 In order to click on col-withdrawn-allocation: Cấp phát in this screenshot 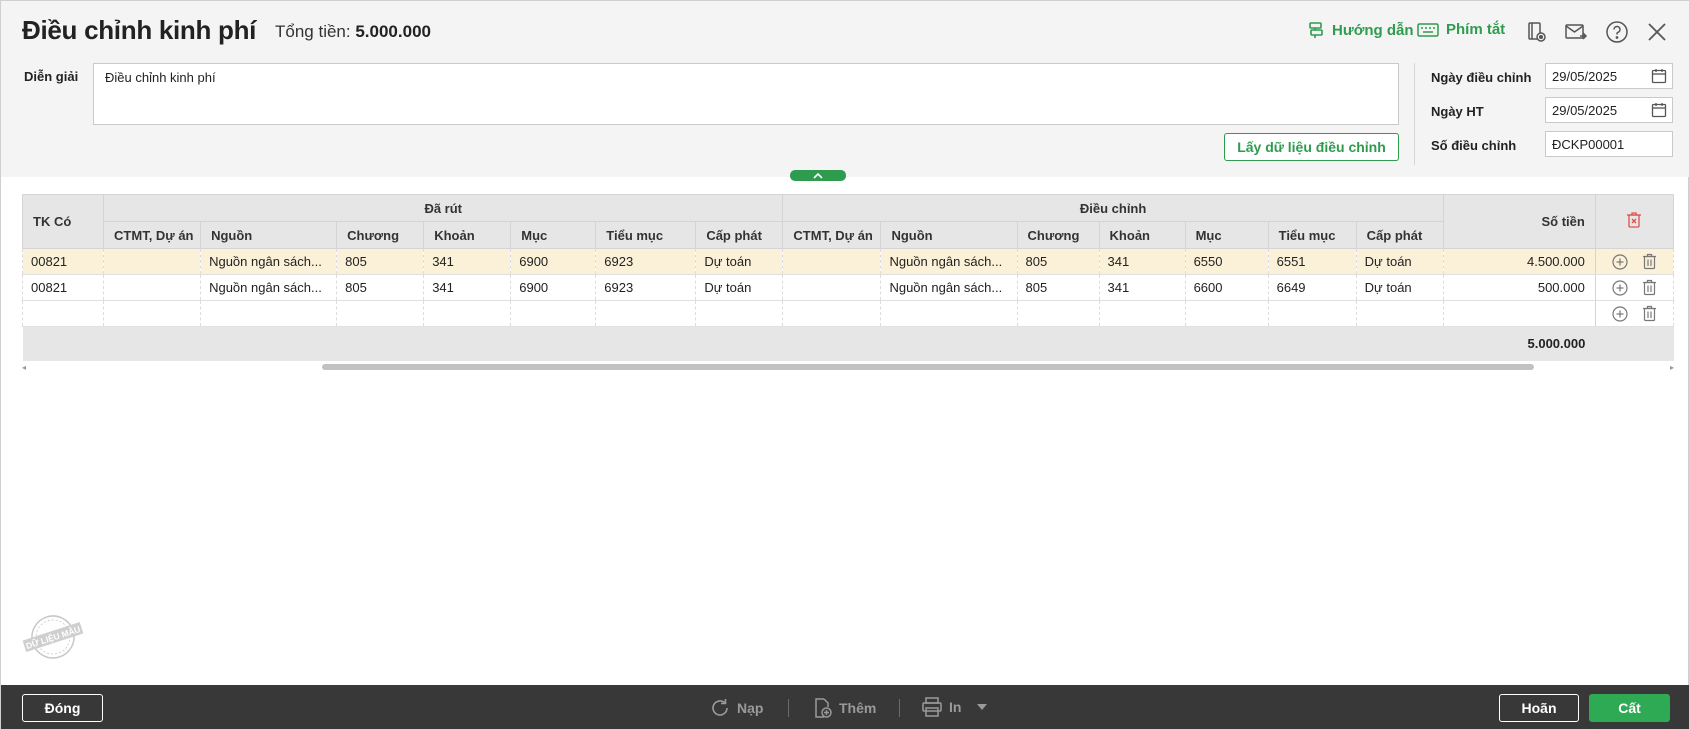, I will do `click(739, 235)`.